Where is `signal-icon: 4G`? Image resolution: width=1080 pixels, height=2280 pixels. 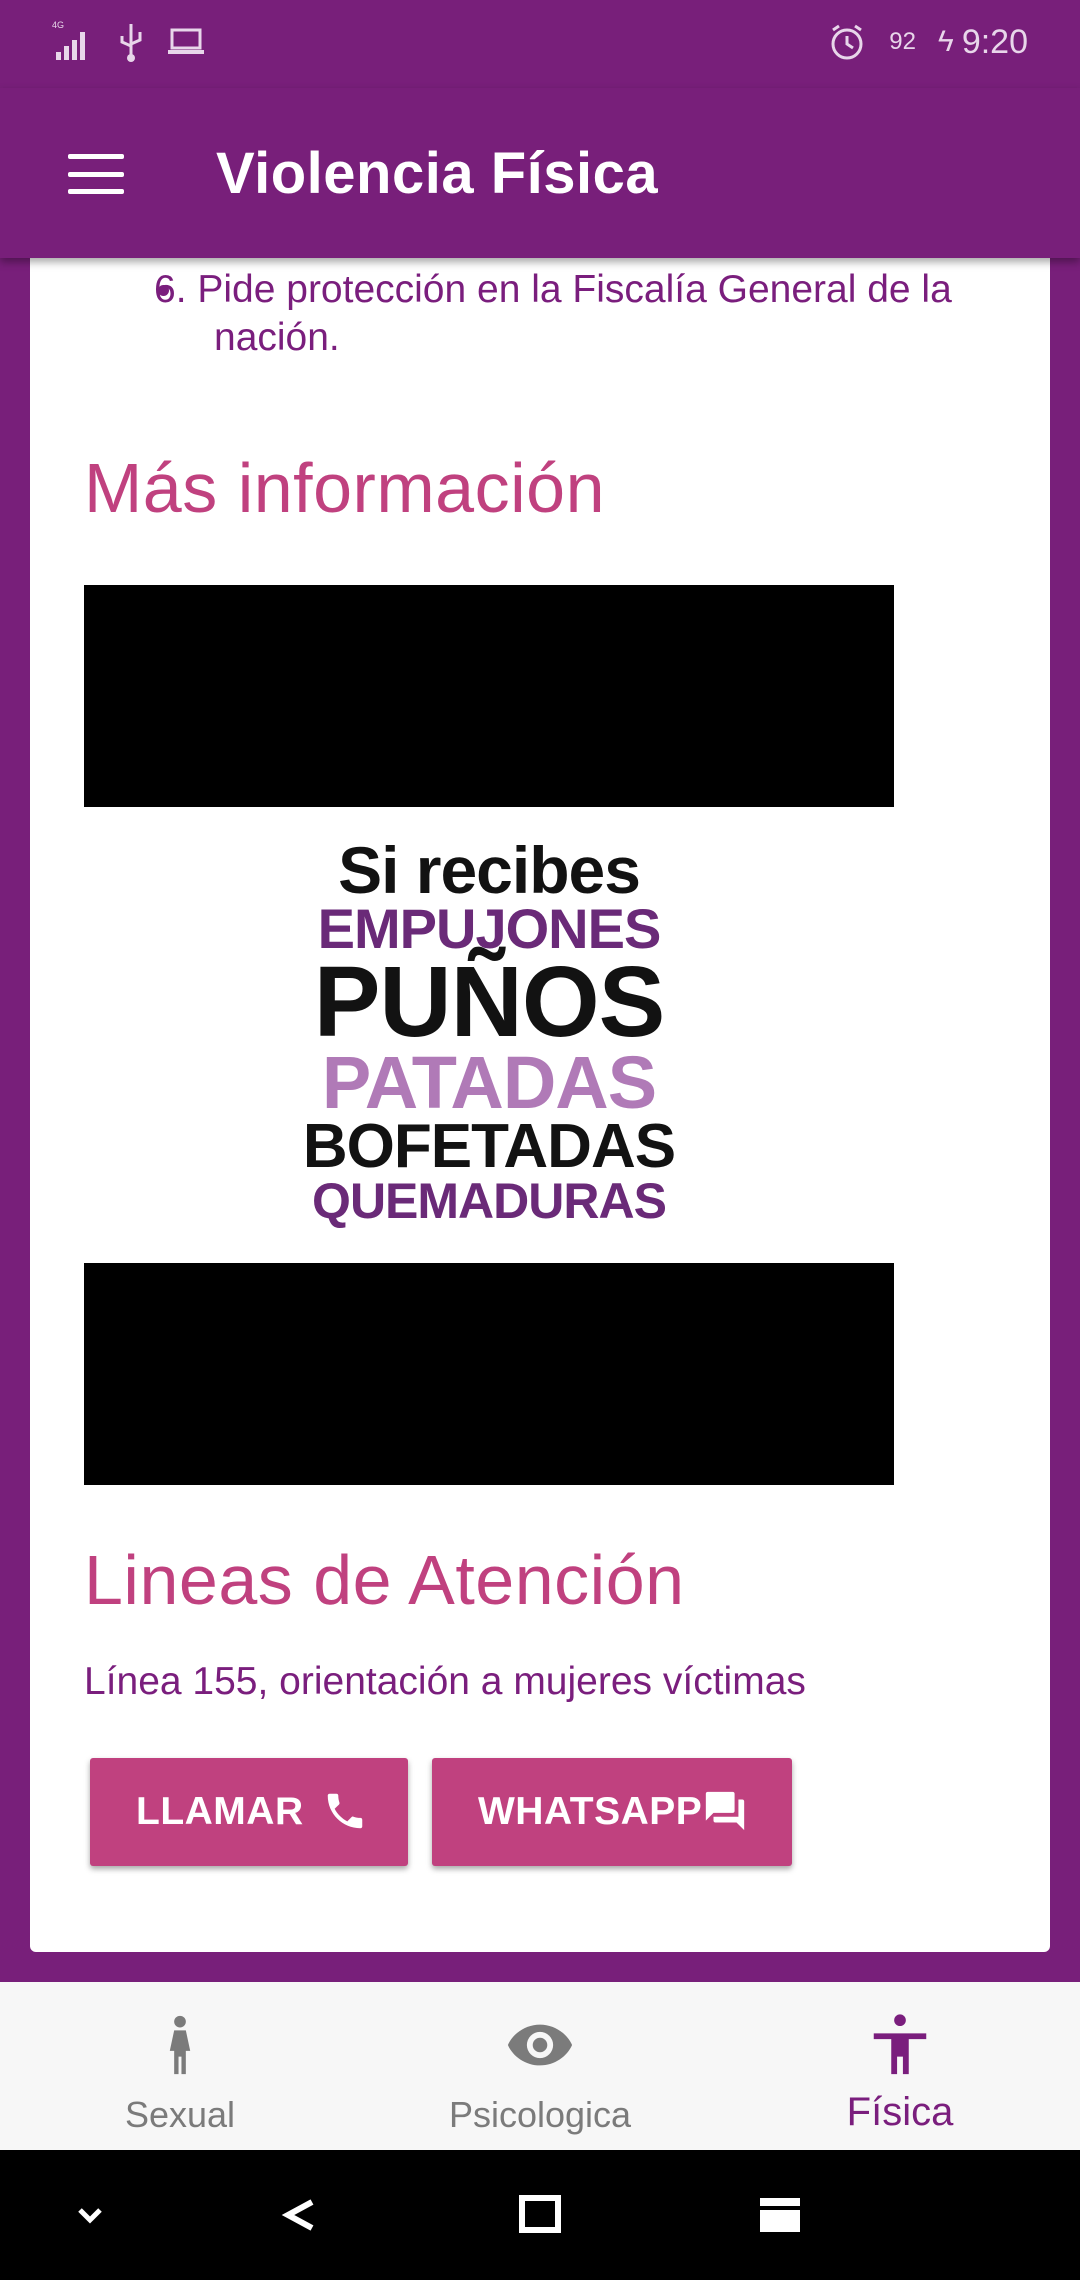 signal-icon: 4G is located at coordinates (68, 40).